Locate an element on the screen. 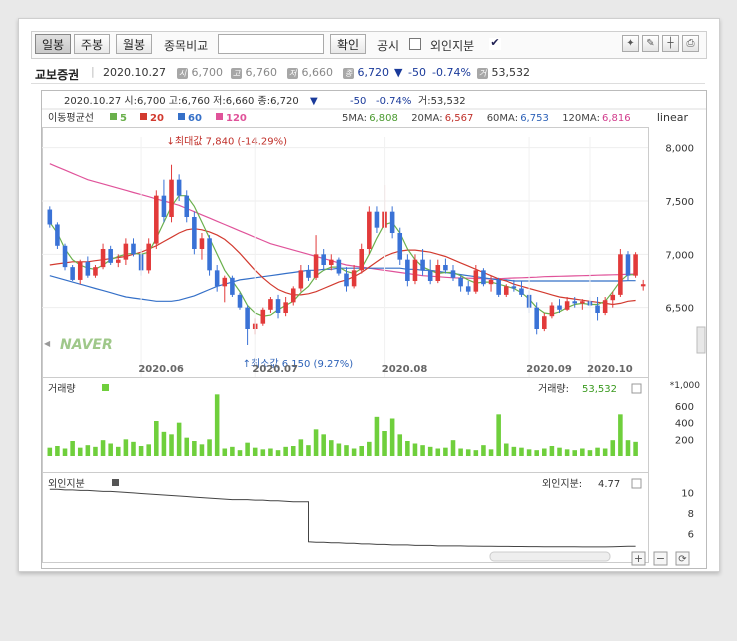  scroll-left-icon: ◀ is located at coordinates (47, 343).